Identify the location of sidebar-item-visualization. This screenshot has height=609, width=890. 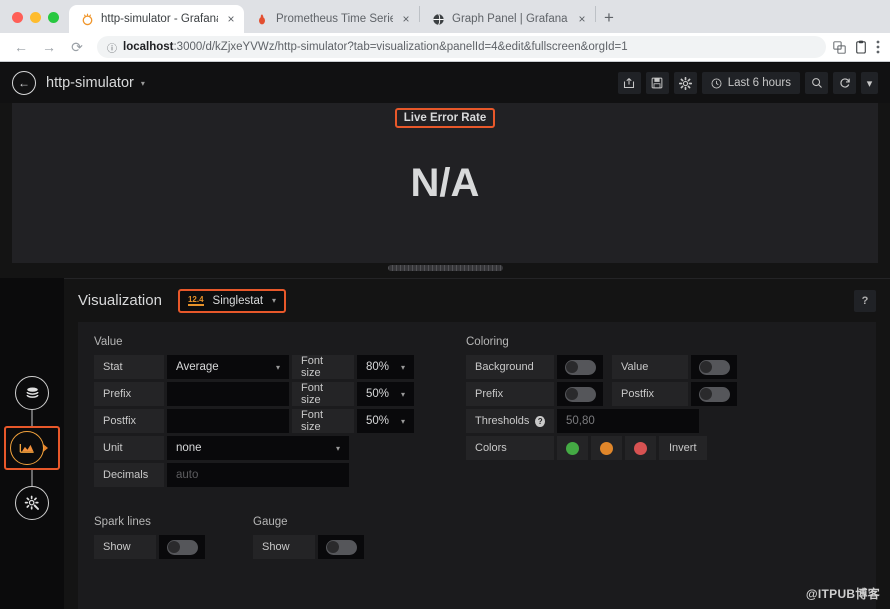
(27, 448).